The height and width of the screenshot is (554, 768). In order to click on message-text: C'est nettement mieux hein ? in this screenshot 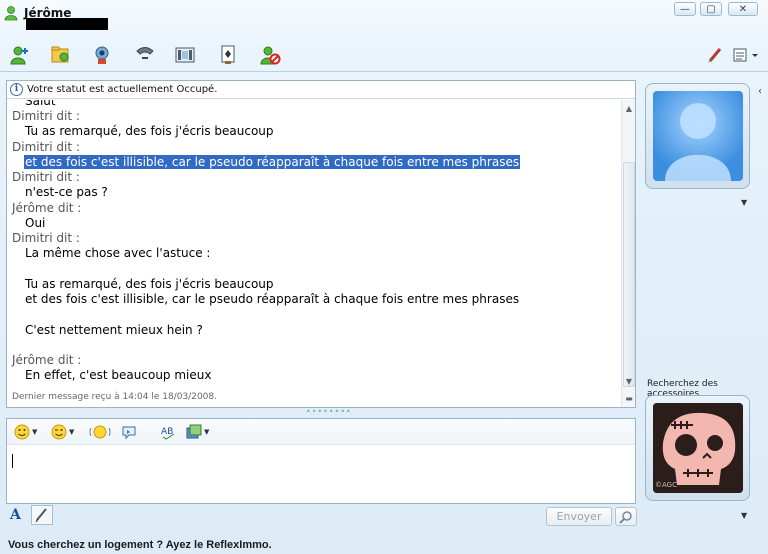, I will do `click(114, 330)`.